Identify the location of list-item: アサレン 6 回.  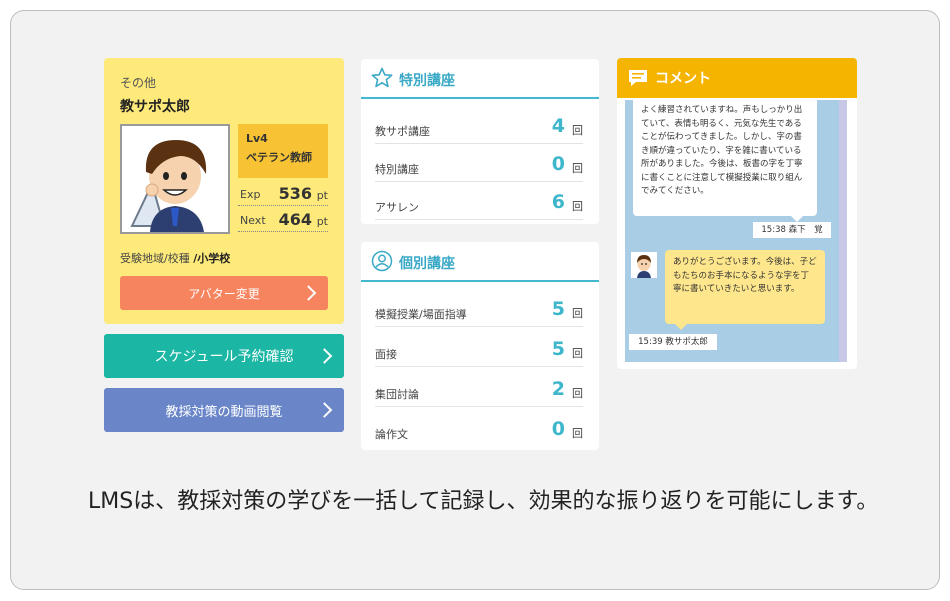
(479, 200).